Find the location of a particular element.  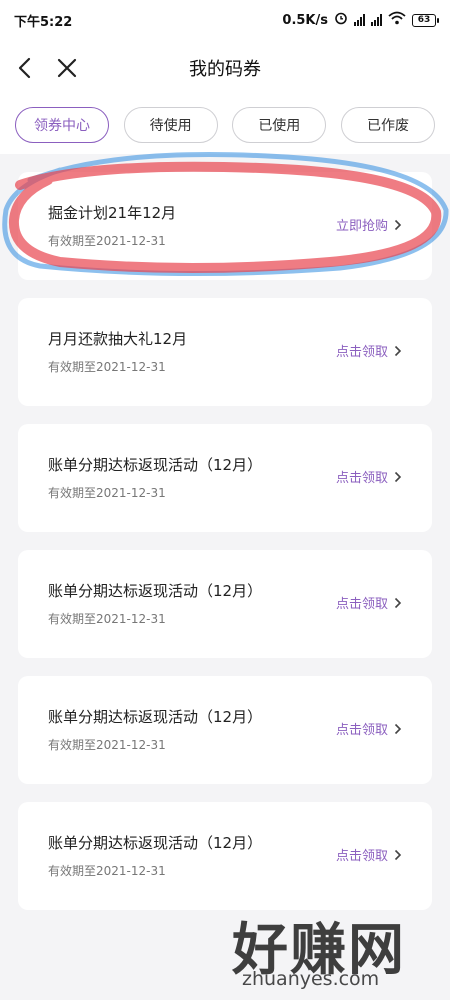

network-speed: 0.5K/s is located at coordinates (305, 20).